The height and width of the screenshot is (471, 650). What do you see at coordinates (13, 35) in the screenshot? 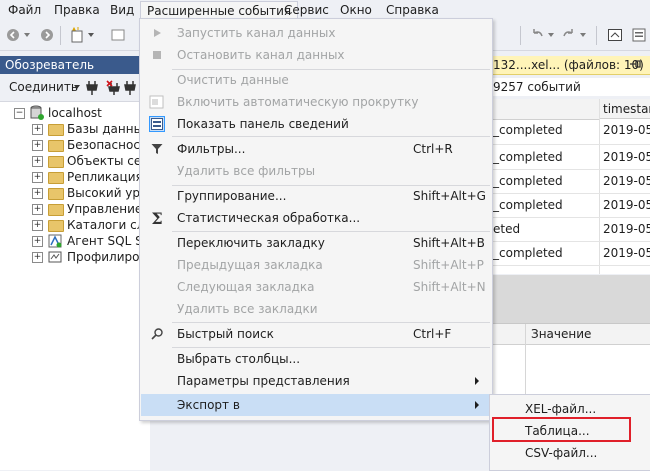
I see `back-icon` at bounding box center [13, 35].